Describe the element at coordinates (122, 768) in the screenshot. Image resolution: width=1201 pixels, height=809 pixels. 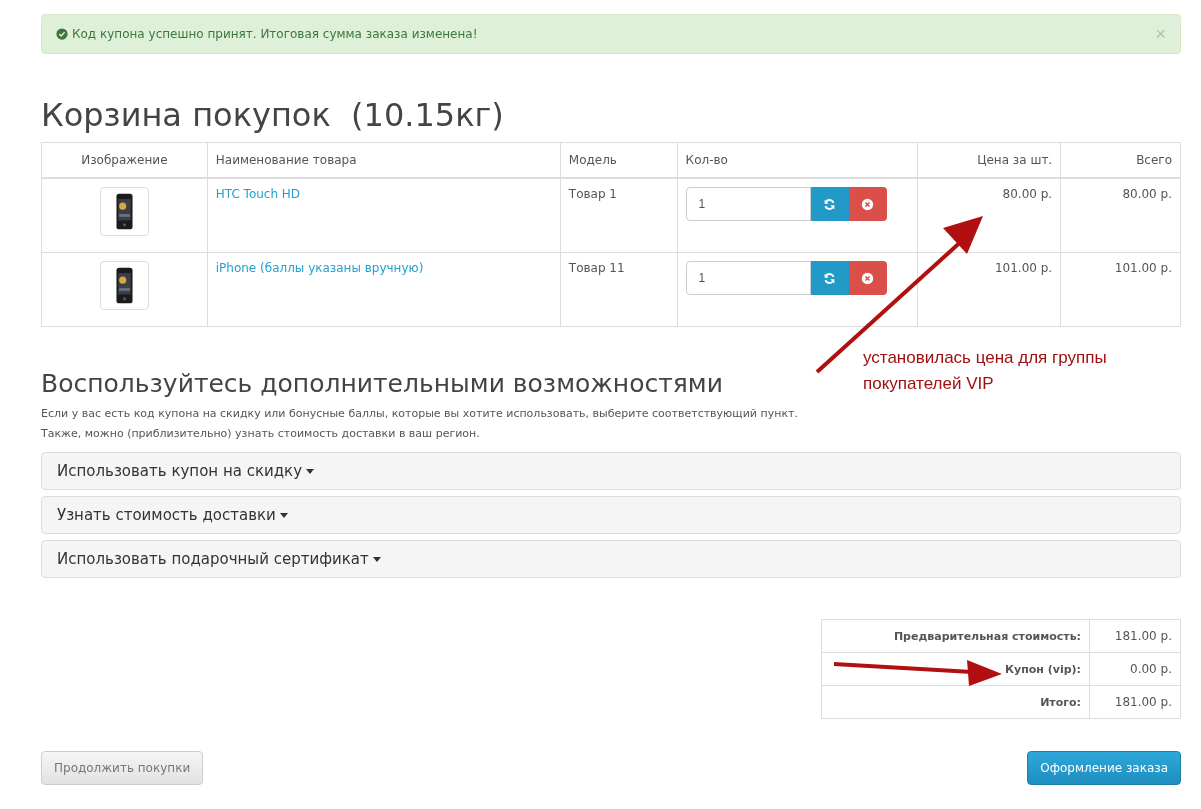
I see `continue-shopping-button: Продолжить покупки` at that location.